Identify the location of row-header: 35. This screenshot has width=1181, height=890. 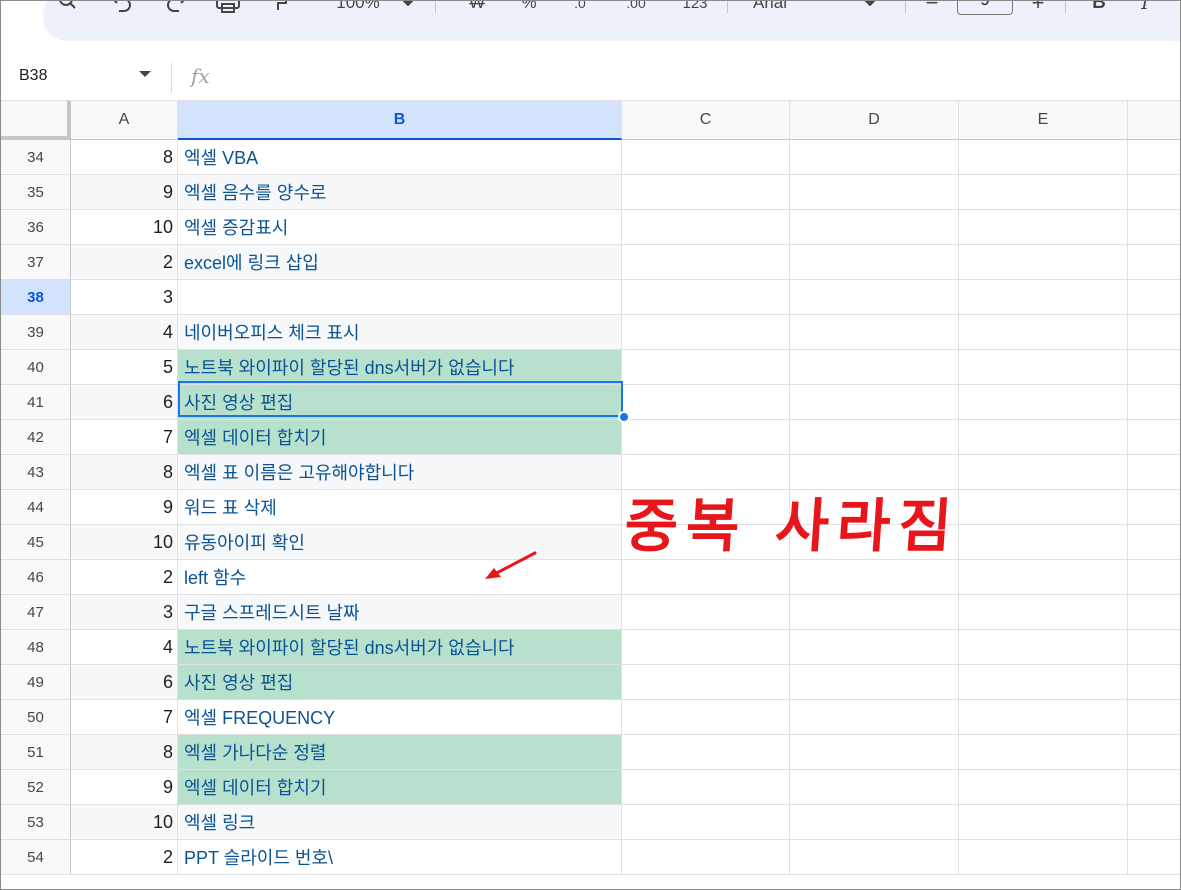
(36, 192).